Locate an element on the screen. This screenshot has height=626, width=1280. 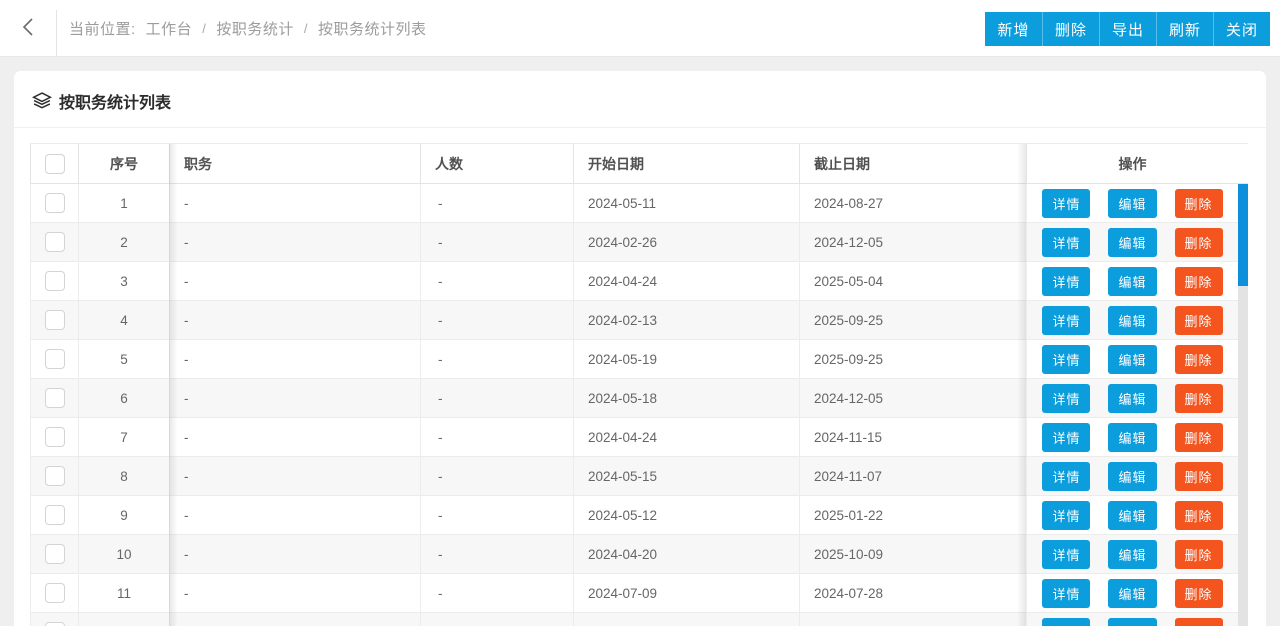
table-header: 序号 职务 人数 开始日期 截止日期 操作 is located at coordinates (634, 163).